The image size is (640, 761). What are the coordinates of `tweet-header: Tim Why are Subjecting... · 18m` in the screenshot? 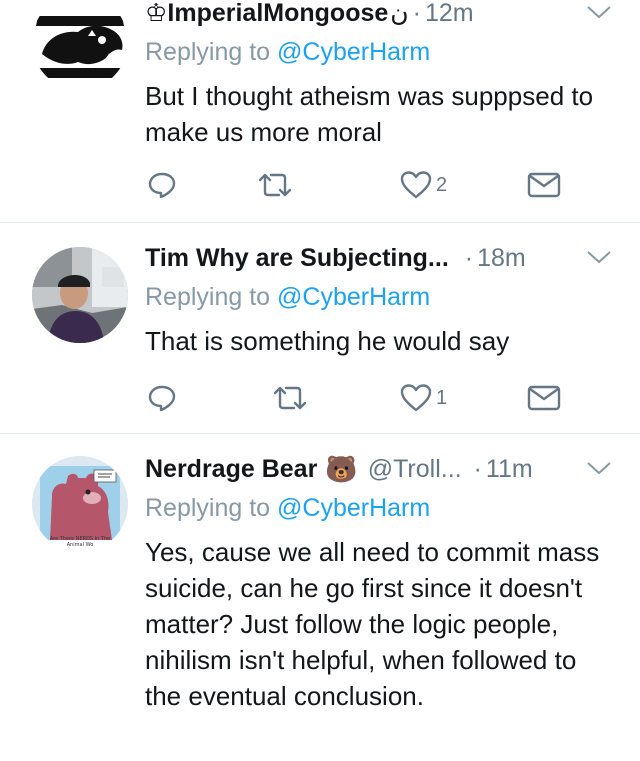 It's located at (378, 258).